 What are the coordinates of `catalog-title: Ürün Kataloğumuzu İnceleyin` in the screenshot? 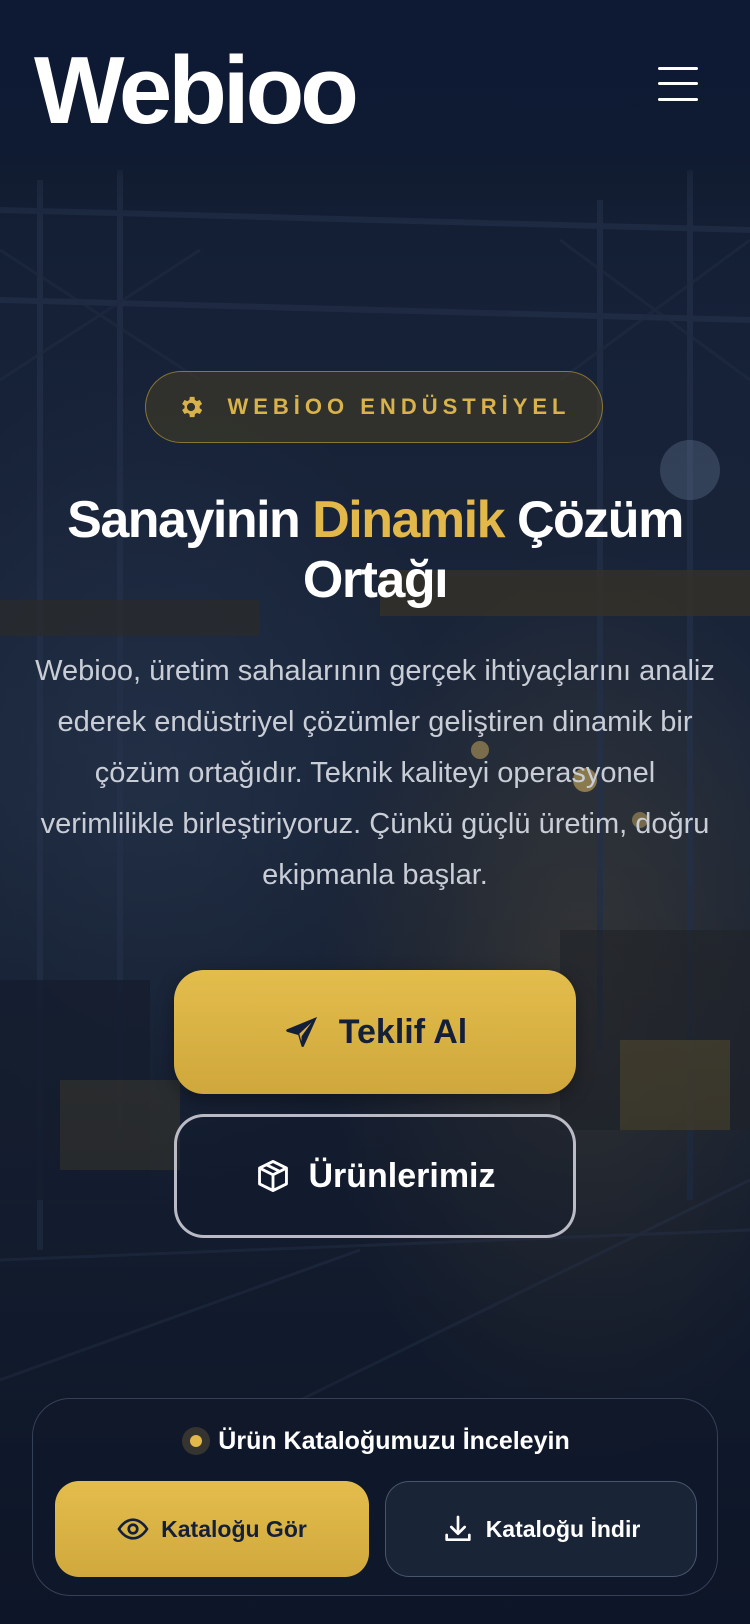 It's located at (394, 1440).